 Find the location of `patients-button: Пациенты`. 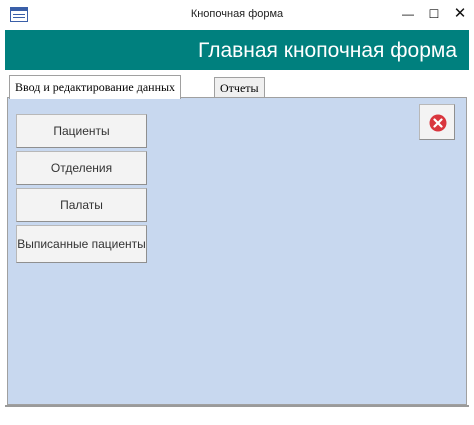

patients-button: Пациенты is located at coordinates (81, 131).